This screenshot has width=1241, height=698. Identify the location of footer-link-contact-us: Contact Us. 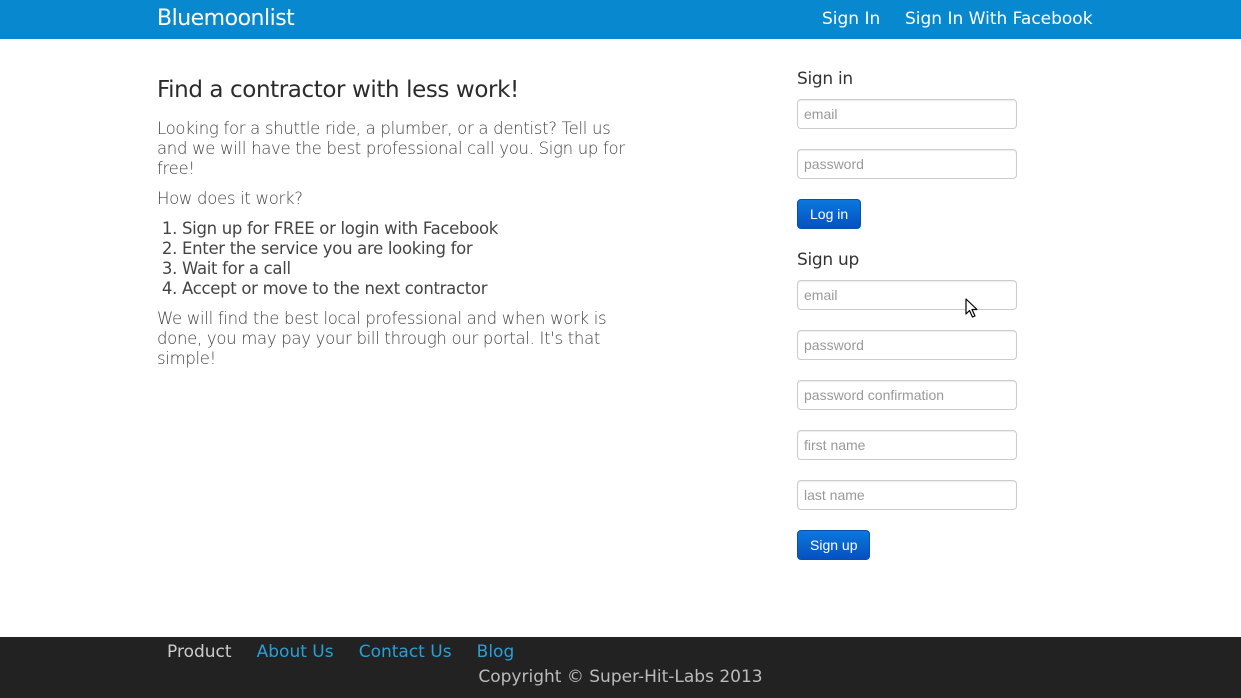
(405, 652).